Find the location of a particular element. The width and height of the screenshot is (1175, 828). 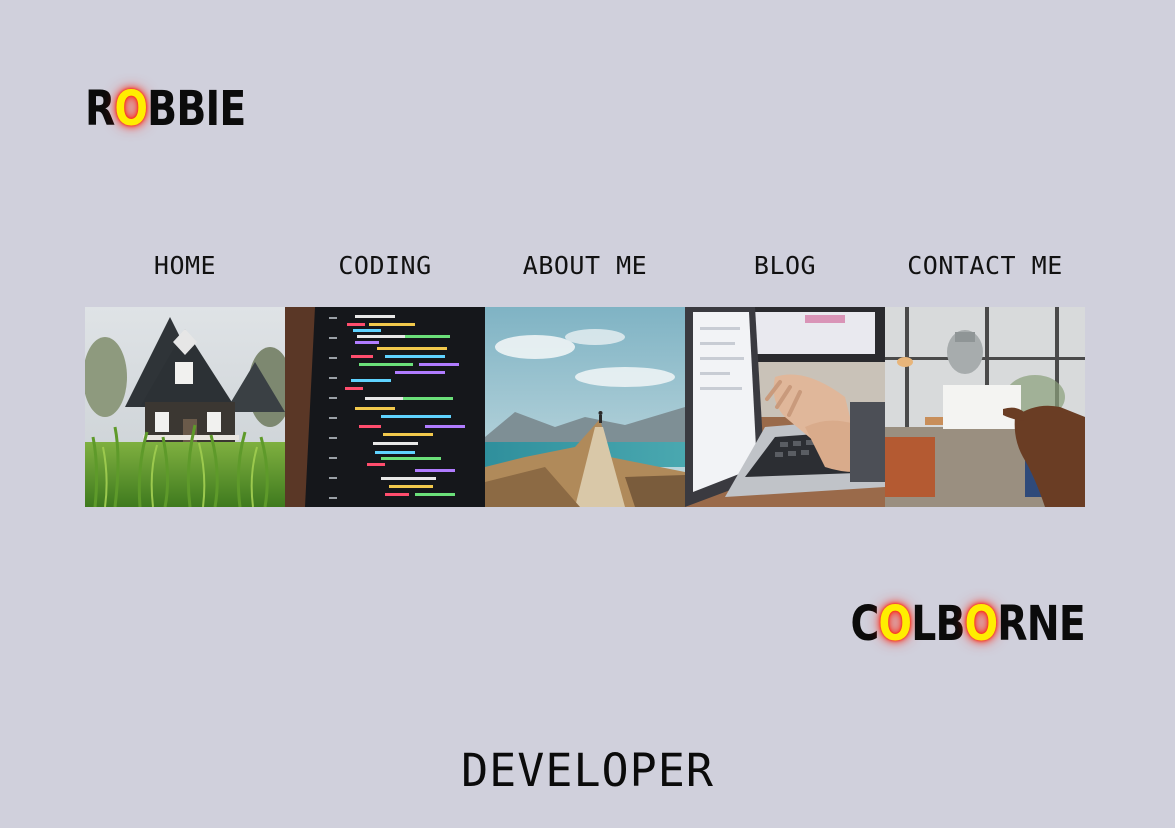

logo-colborne: C O L B O R N E is located at coordinates (967, 624).